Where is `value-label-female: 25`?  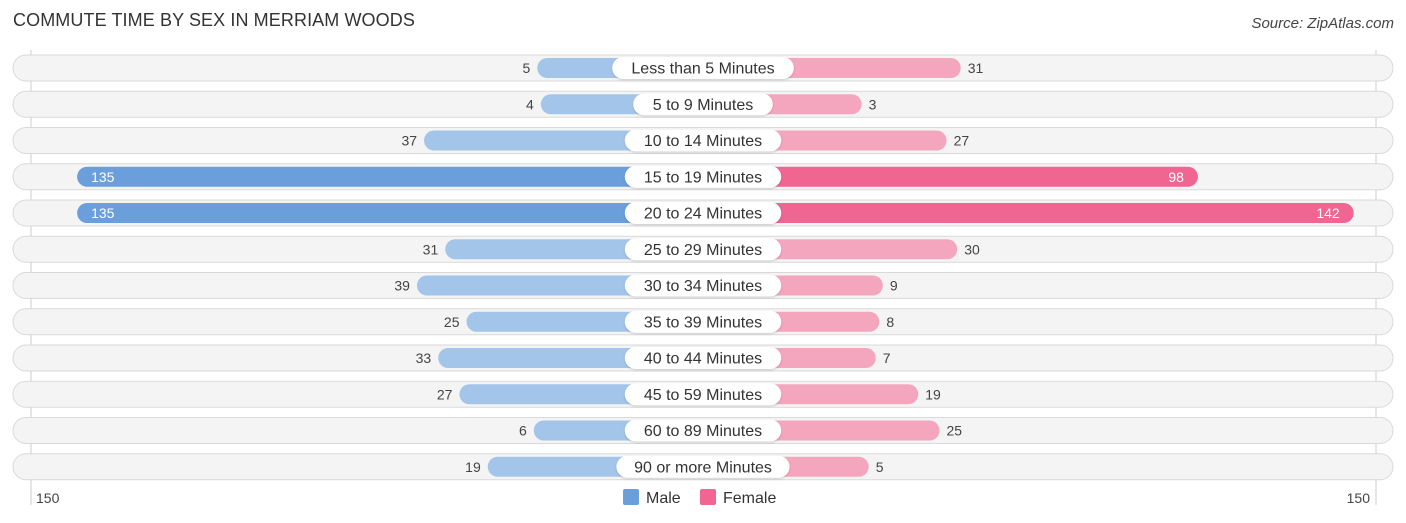 value-label-female: 25 is located at coordinates (955, 431).